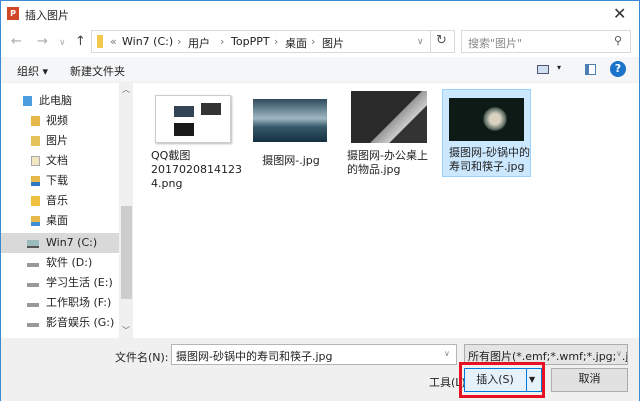 The image size is (640, 401). What do you see at coordinates (196, 169) in the screenshot?
I see `file-name: 2017020814123` at bounding box center [196, 169].